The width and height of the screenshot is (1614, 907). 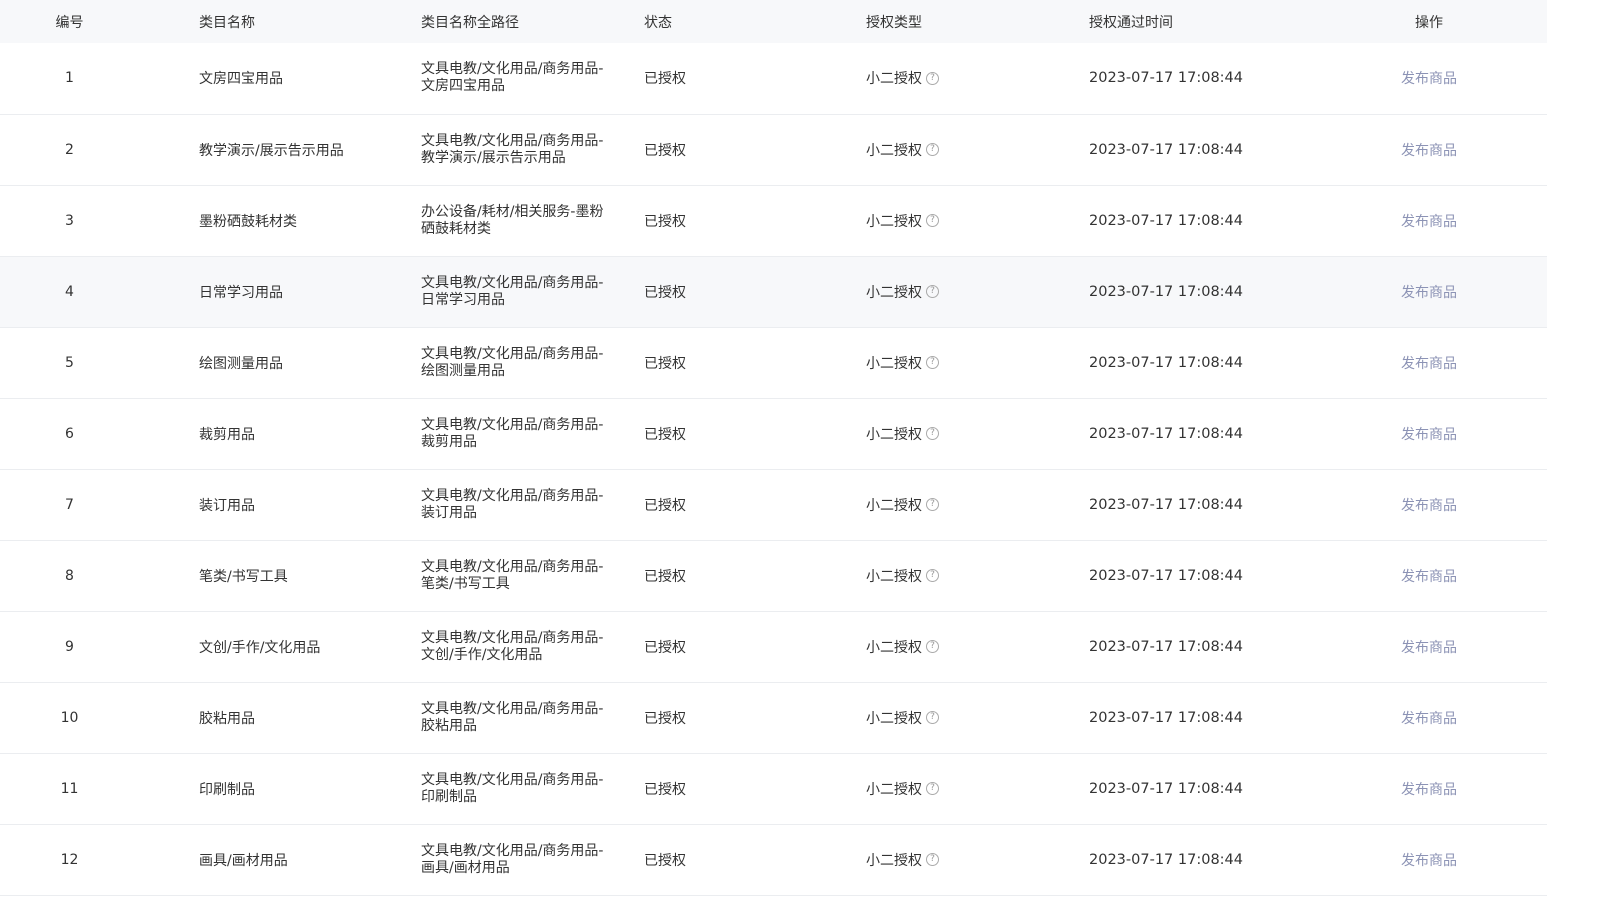 What do you see at coordinates (1580, 453) in the screenshot?
I see `right-blank-area` at bounding box center [1580, 453].